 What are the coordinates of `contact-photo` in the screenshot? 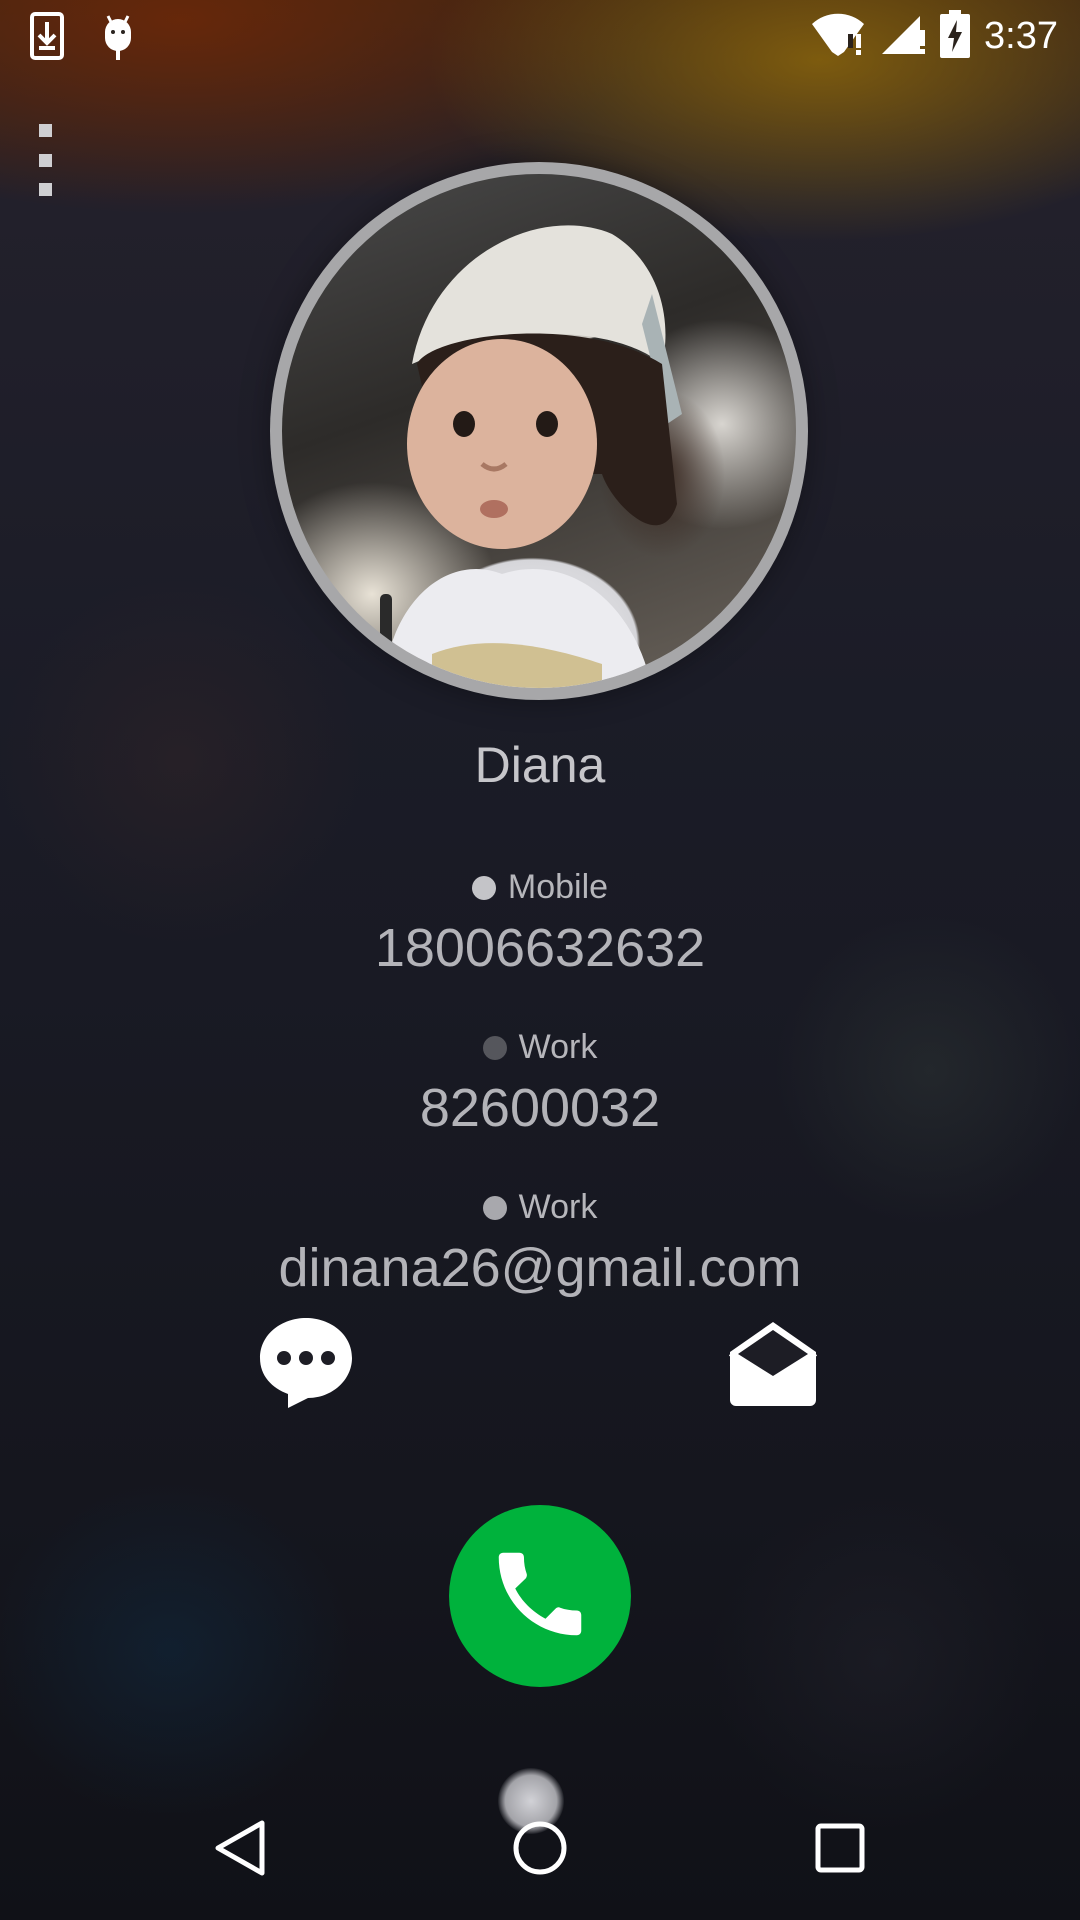 It's located at (539, 431).